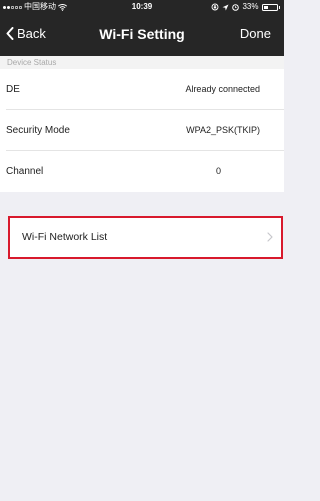  Describe the element at coordinates (145, 237) in the screenshot. I see `wifi-network-list-item: Wi-Fi Network List` at that location.